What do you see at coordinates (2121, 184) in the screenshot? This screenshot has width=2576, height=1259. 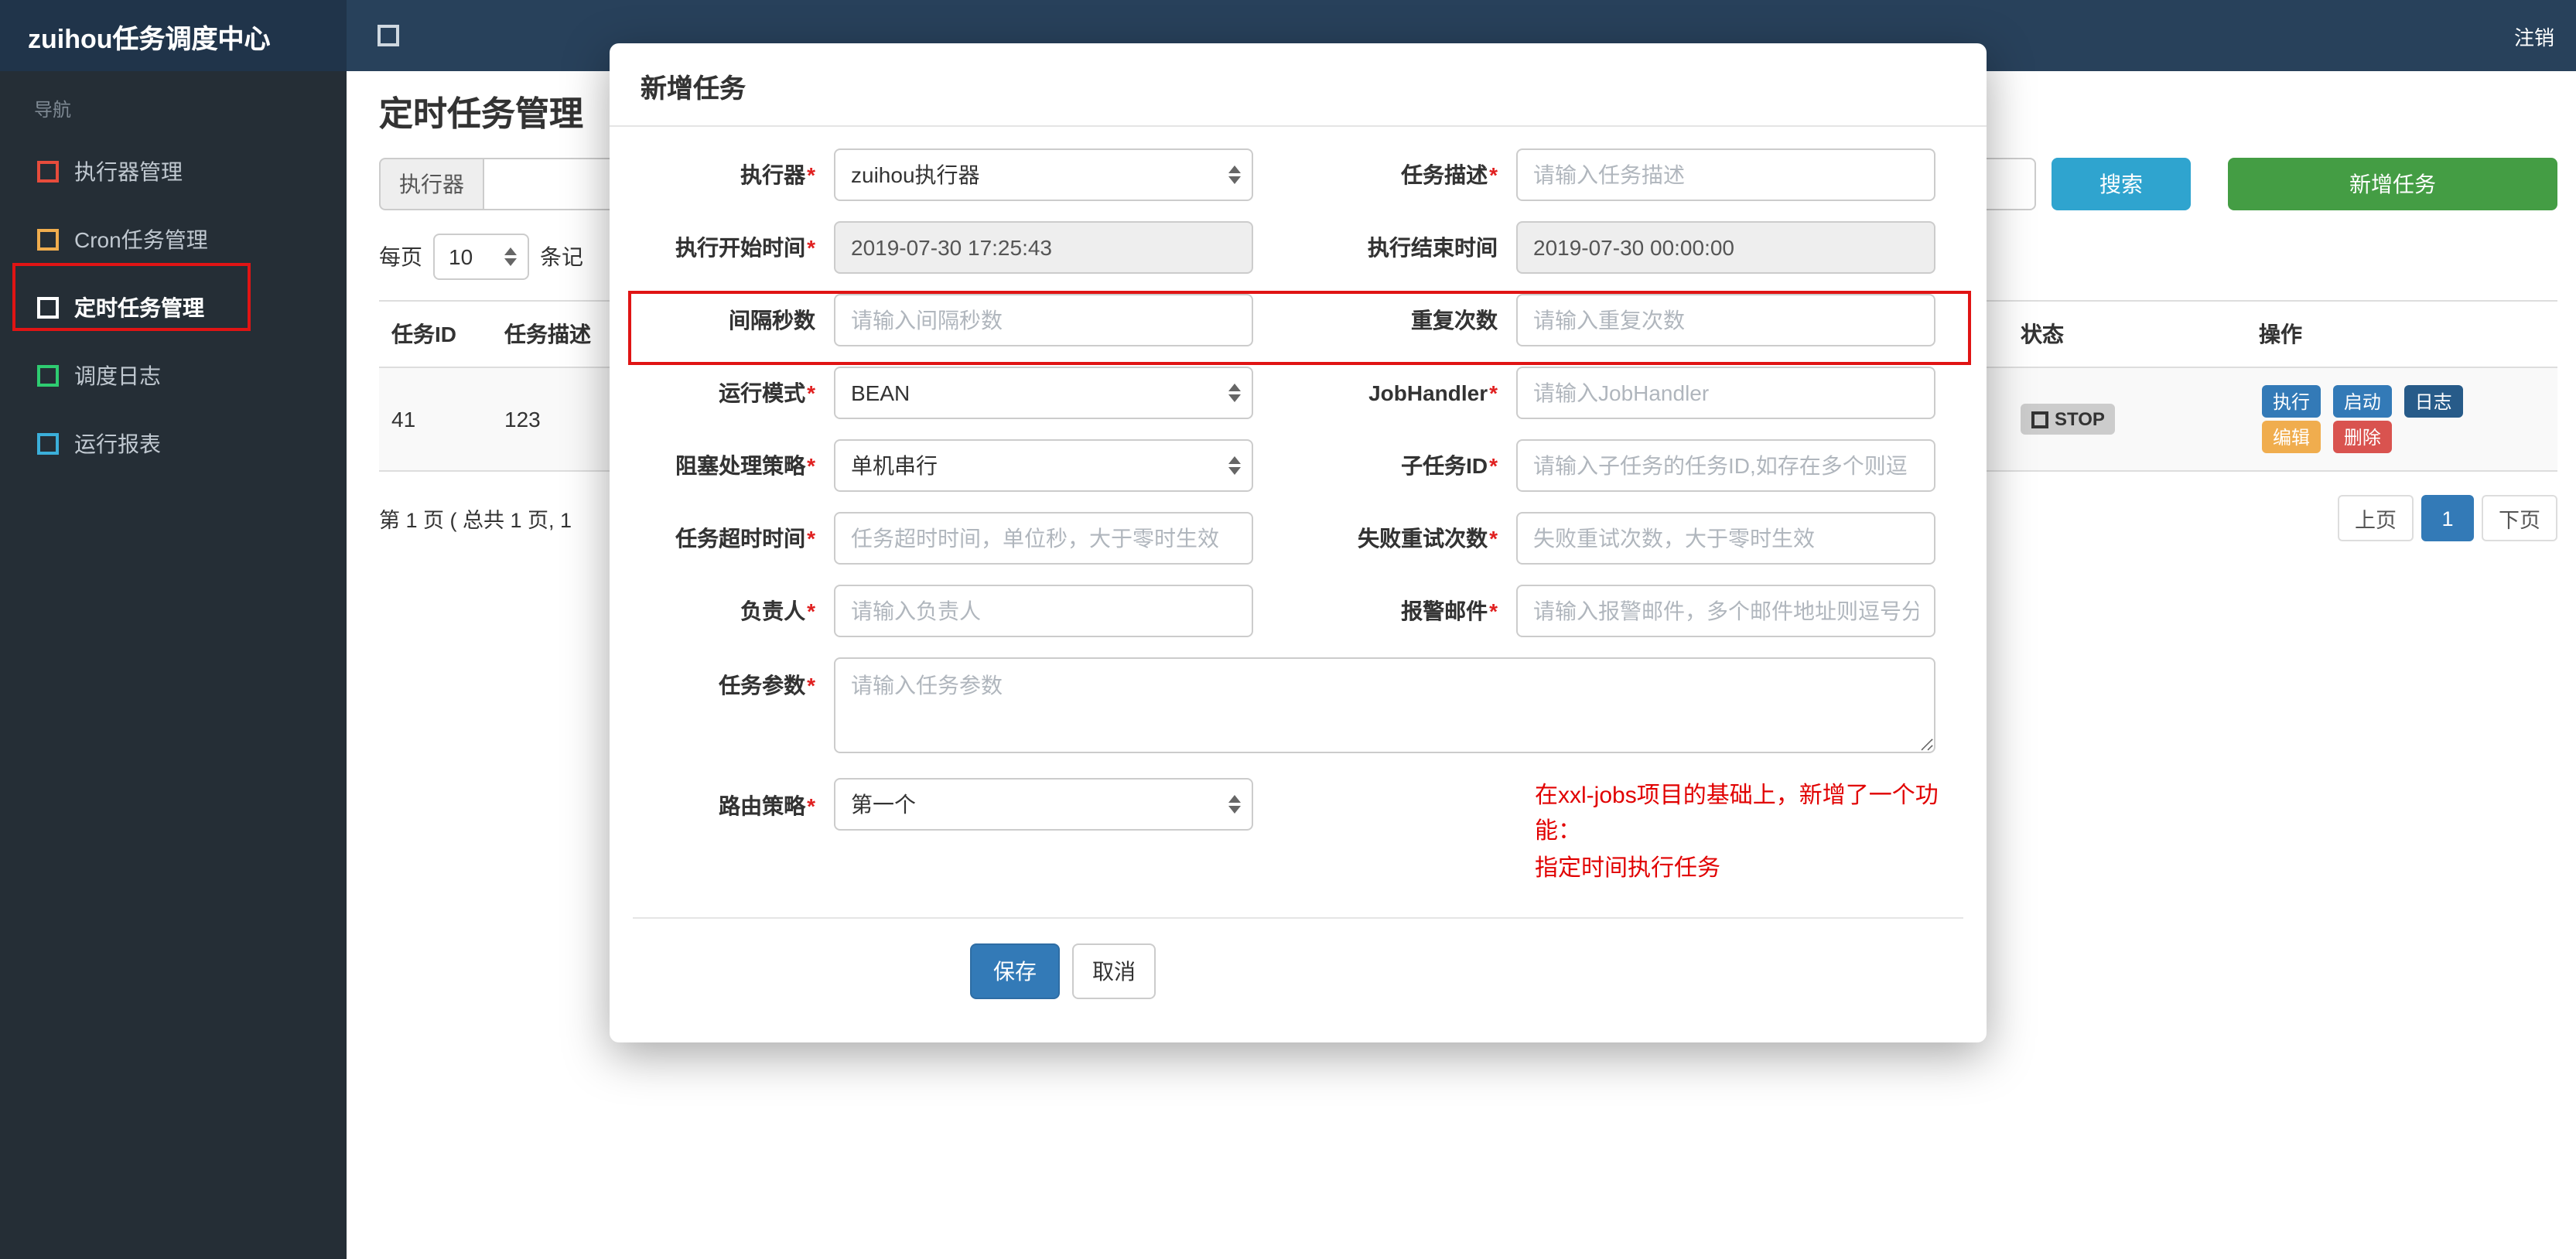 I see `search-button: 搜索` at bounding box center [2121, 184].